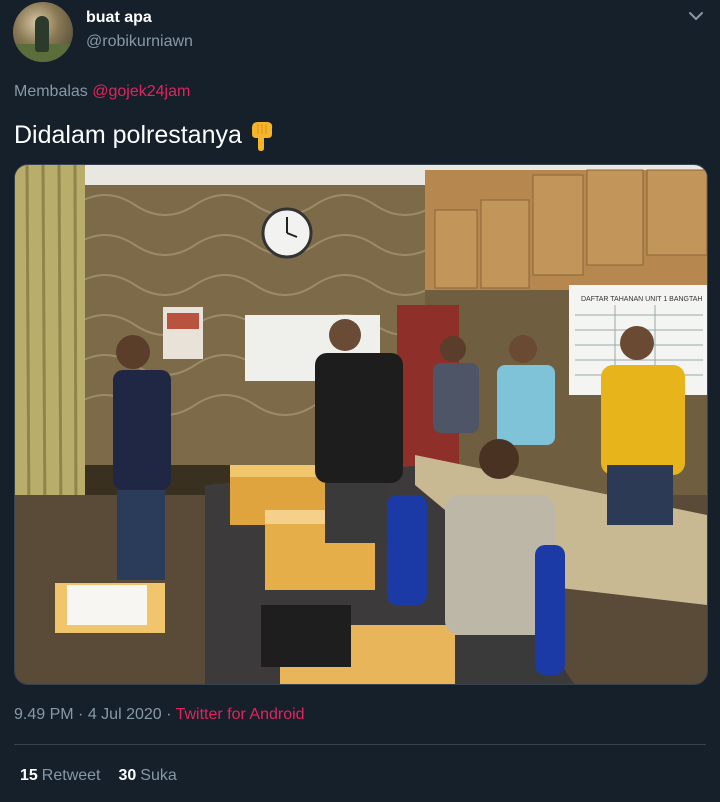 The height and width of the screenshot is (802, 720). I want to click on reply-mention-link: @gojek24jam, so click(141, 91).